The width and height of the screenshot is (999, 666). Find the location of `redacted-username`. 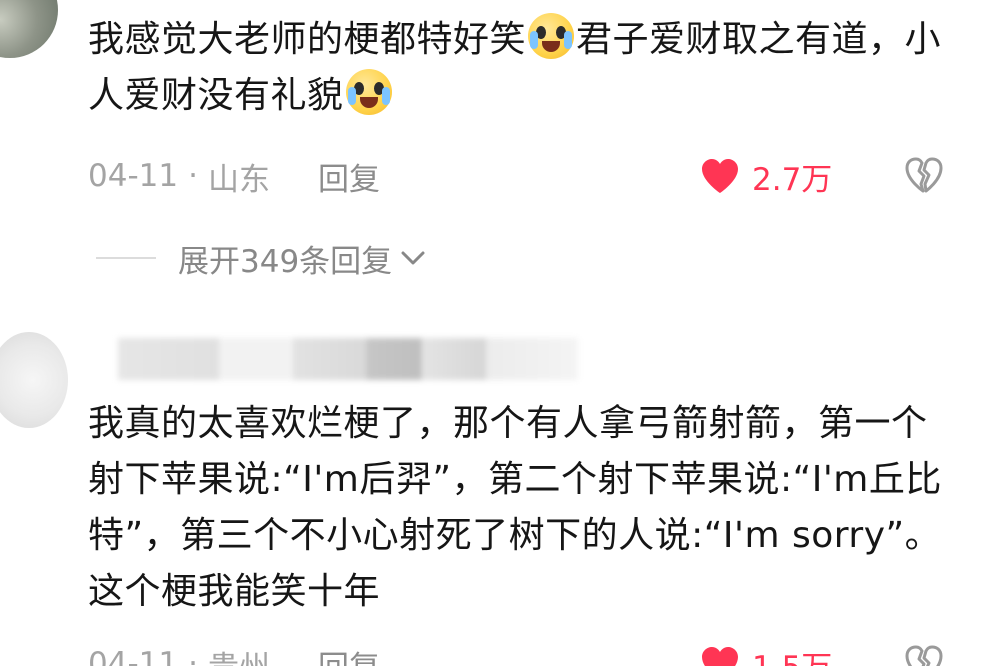

redacted-username is located at coordinates (348, 359).